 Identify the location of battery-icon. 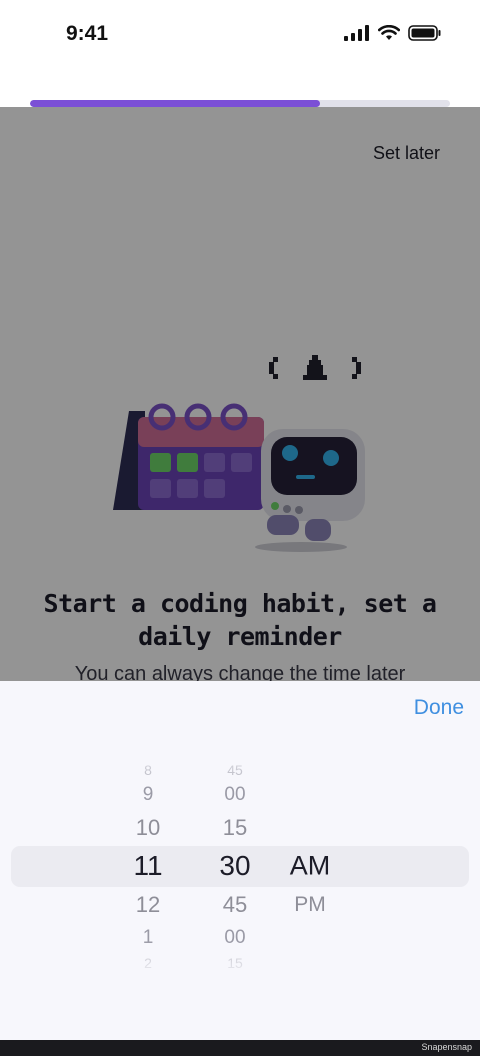
(424, 33).